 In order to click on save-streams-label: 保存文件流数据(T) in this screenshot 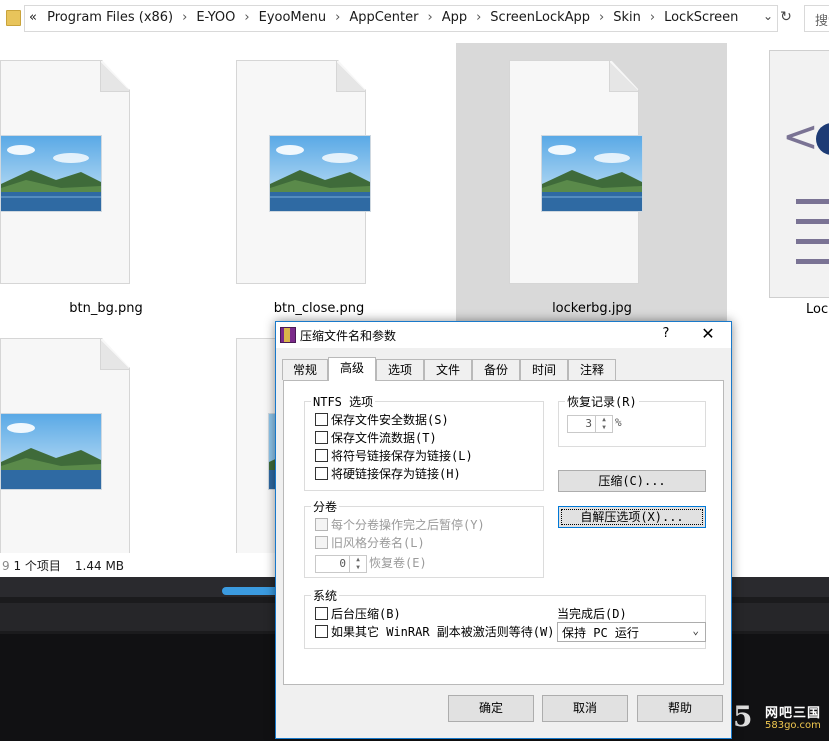, I will do `click(384, 438)`.